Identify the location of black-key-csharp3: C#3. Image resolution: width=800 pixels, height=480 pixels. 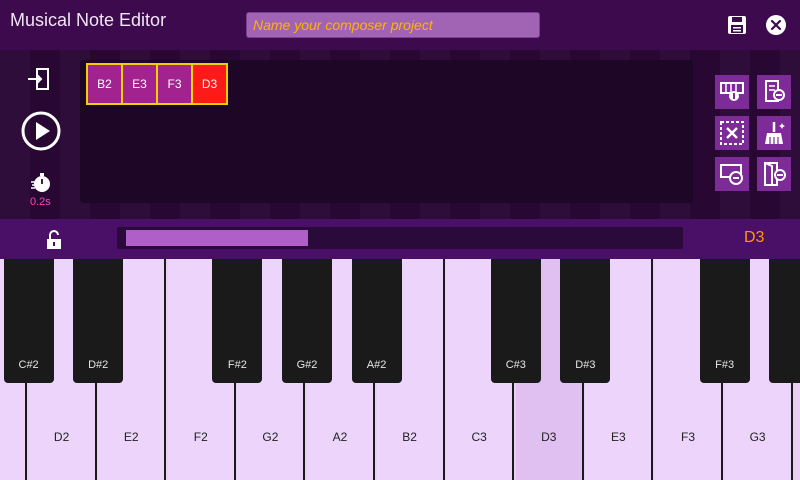
(515, 321).